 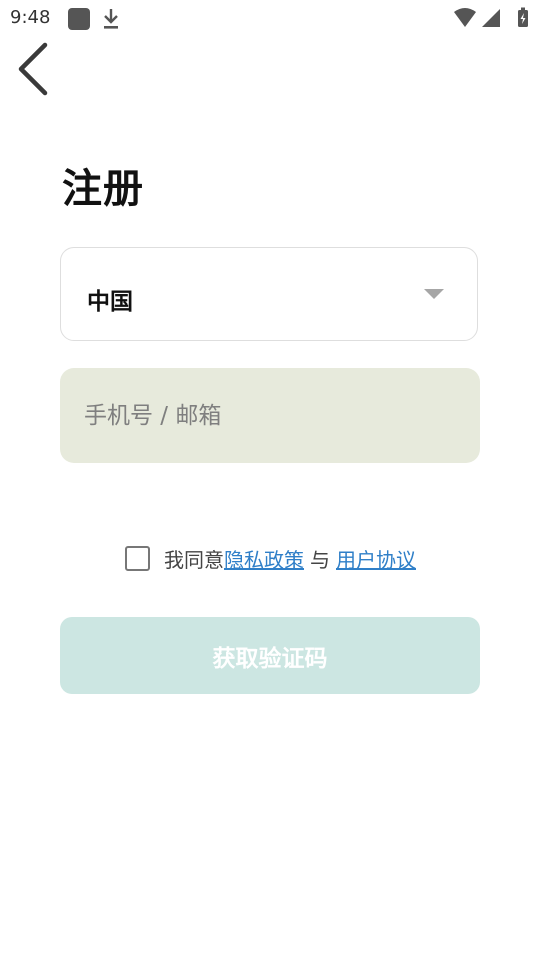 I want to click on agreement-separator: 与, so click(x=320, y=559).